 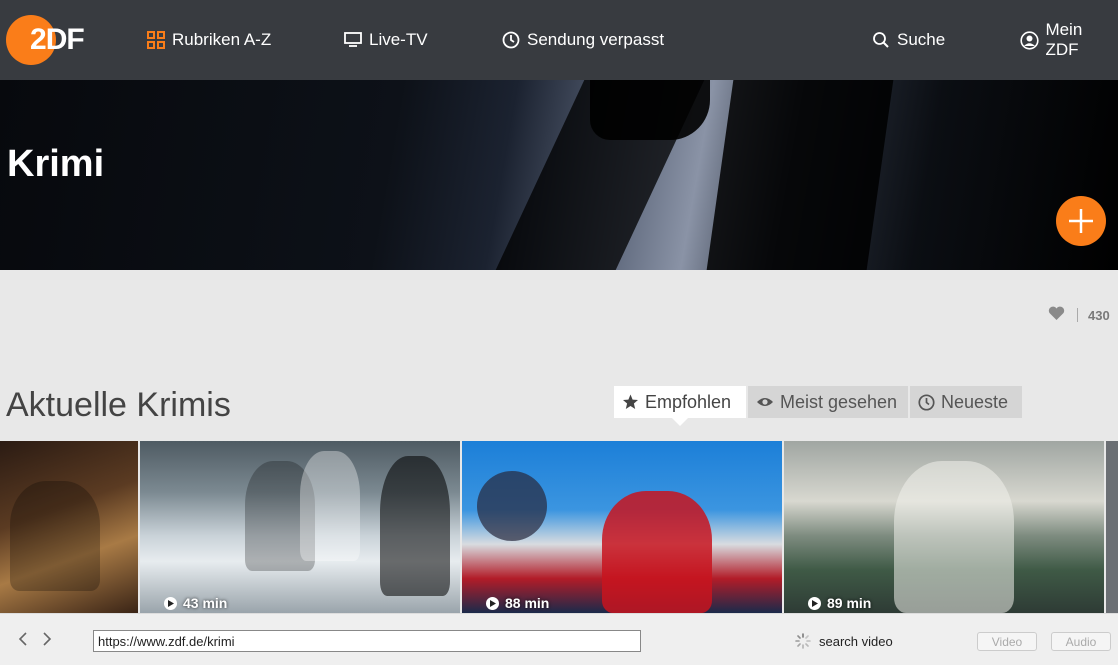 What do you see at coordinates (881, 40) in the screenshot?
I see `search-icon` at bounding box center [881, 40].